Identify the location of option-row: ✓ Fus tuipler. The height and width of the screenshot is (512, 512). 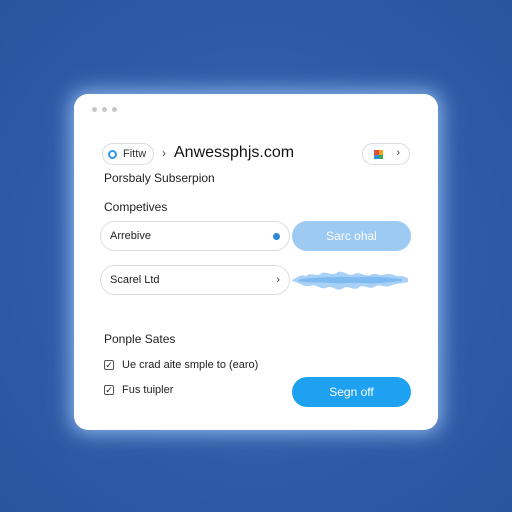
(138, 390).